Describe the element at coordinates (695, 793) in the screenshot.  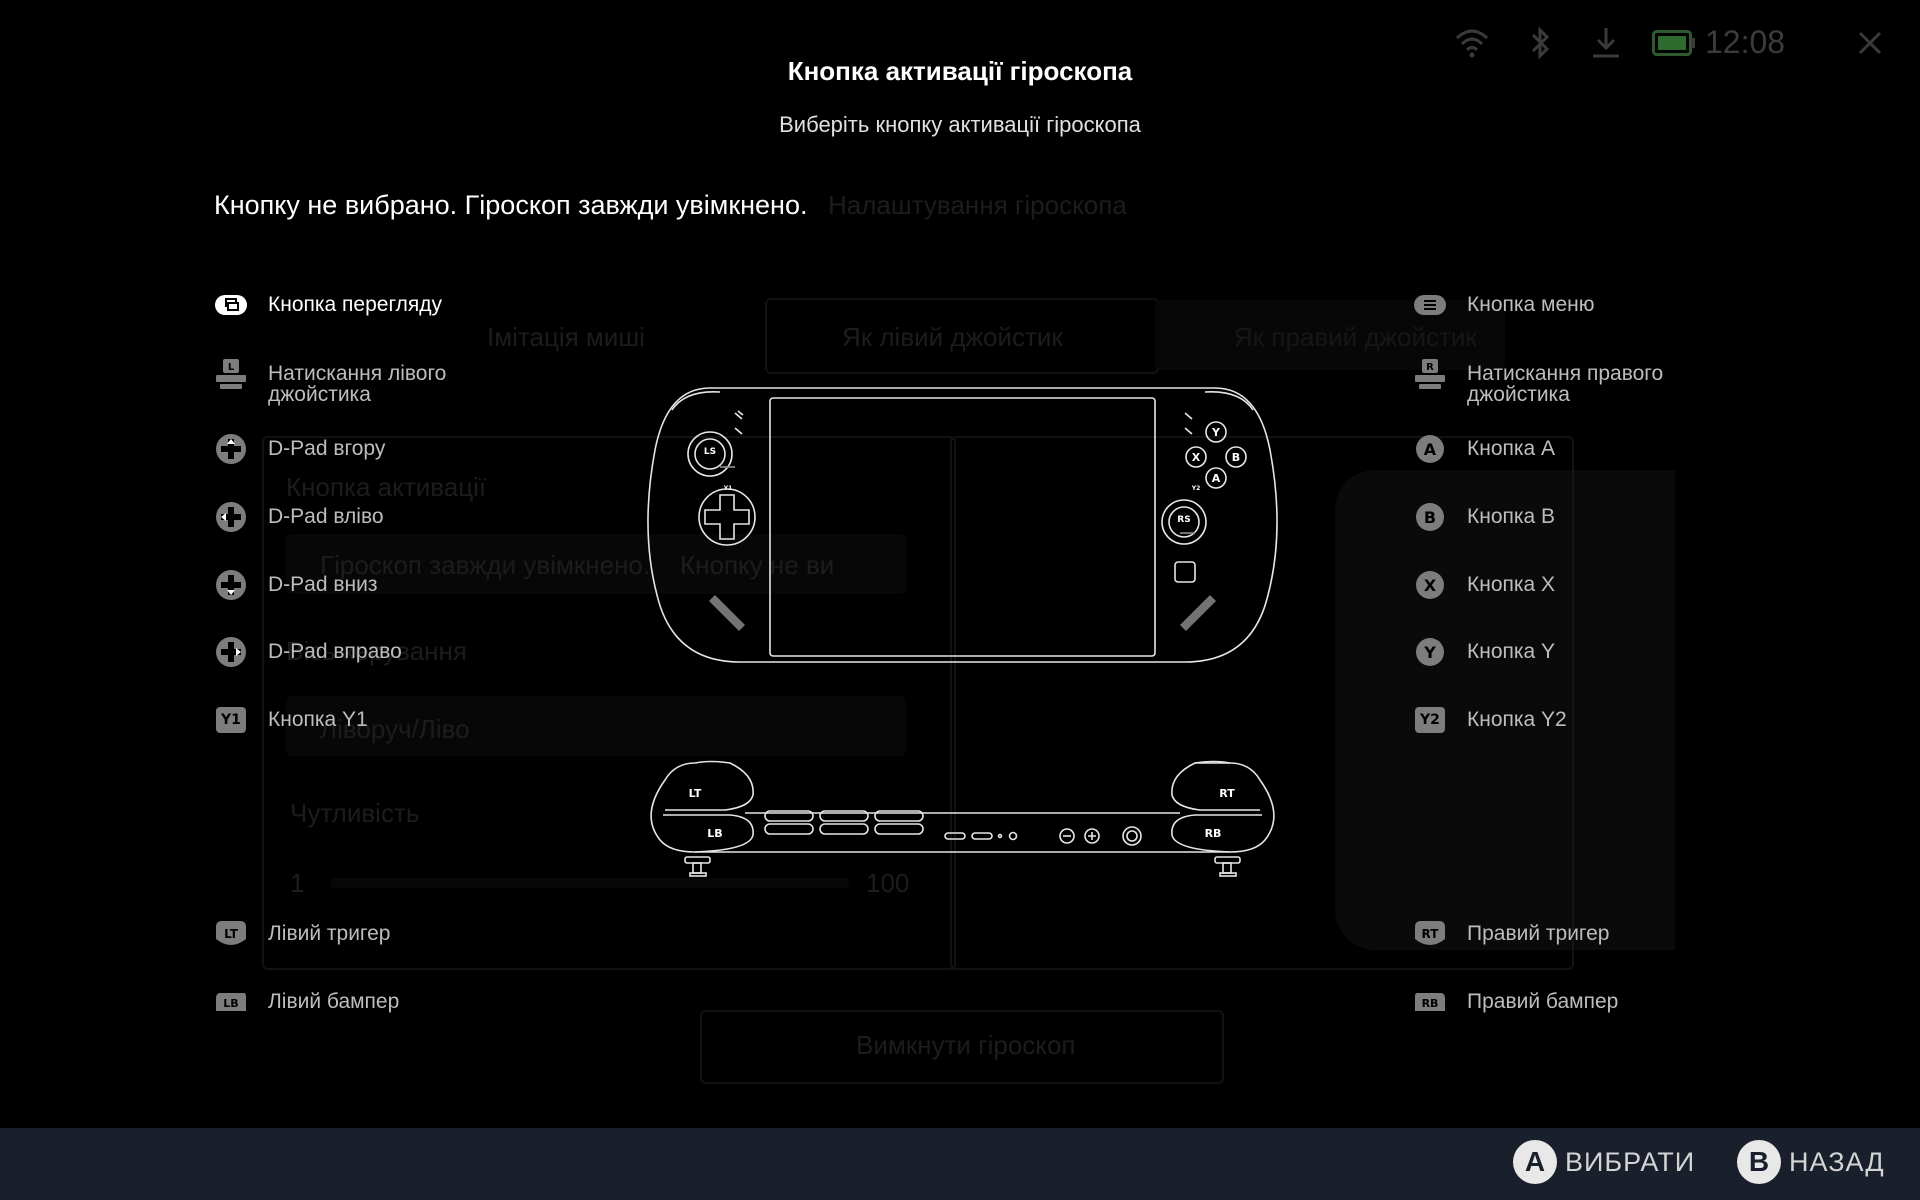
I see `device-lt-label: LT` at that location.